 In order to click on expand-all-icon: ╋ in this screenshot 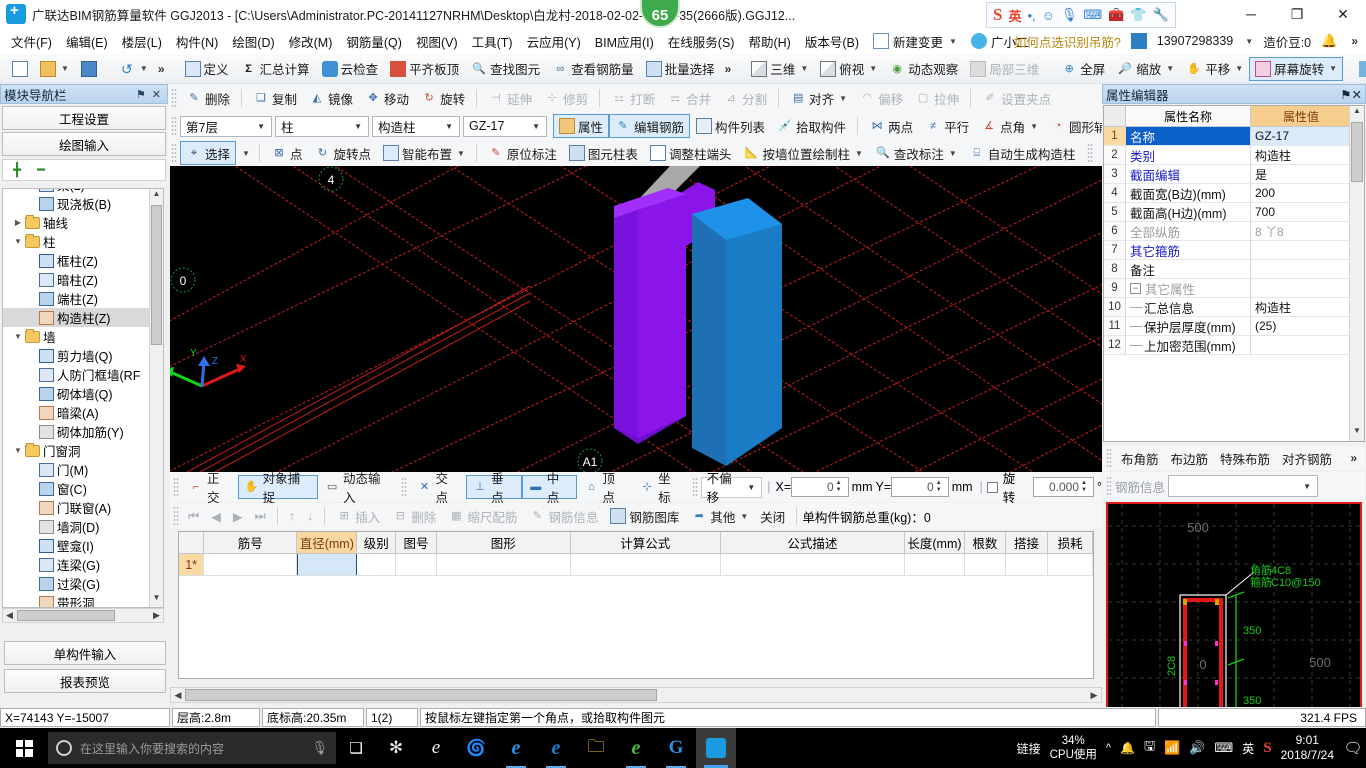, I will do `click(17, 170)`.